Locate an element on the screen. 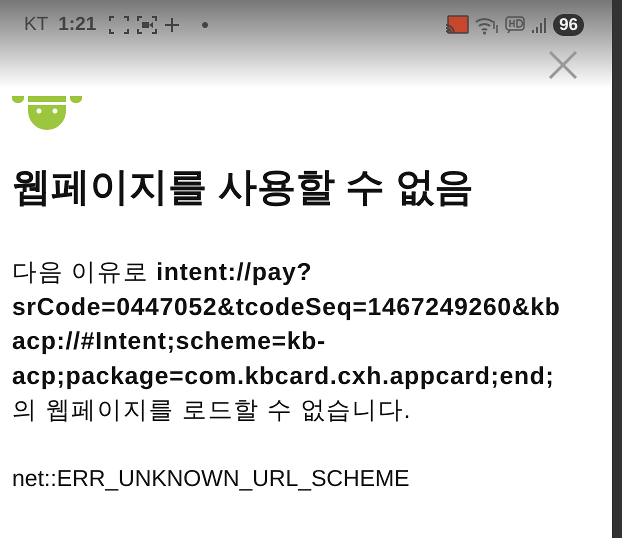  screenshot-frame-icon is located at coordinates (119, 25).